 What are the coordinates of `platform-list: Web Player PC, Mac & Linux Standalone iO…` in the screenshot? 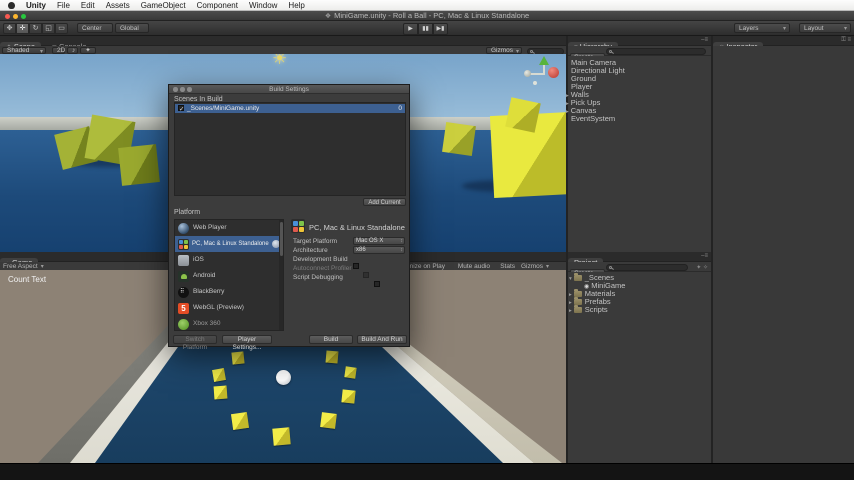 It's located at (229, 275).